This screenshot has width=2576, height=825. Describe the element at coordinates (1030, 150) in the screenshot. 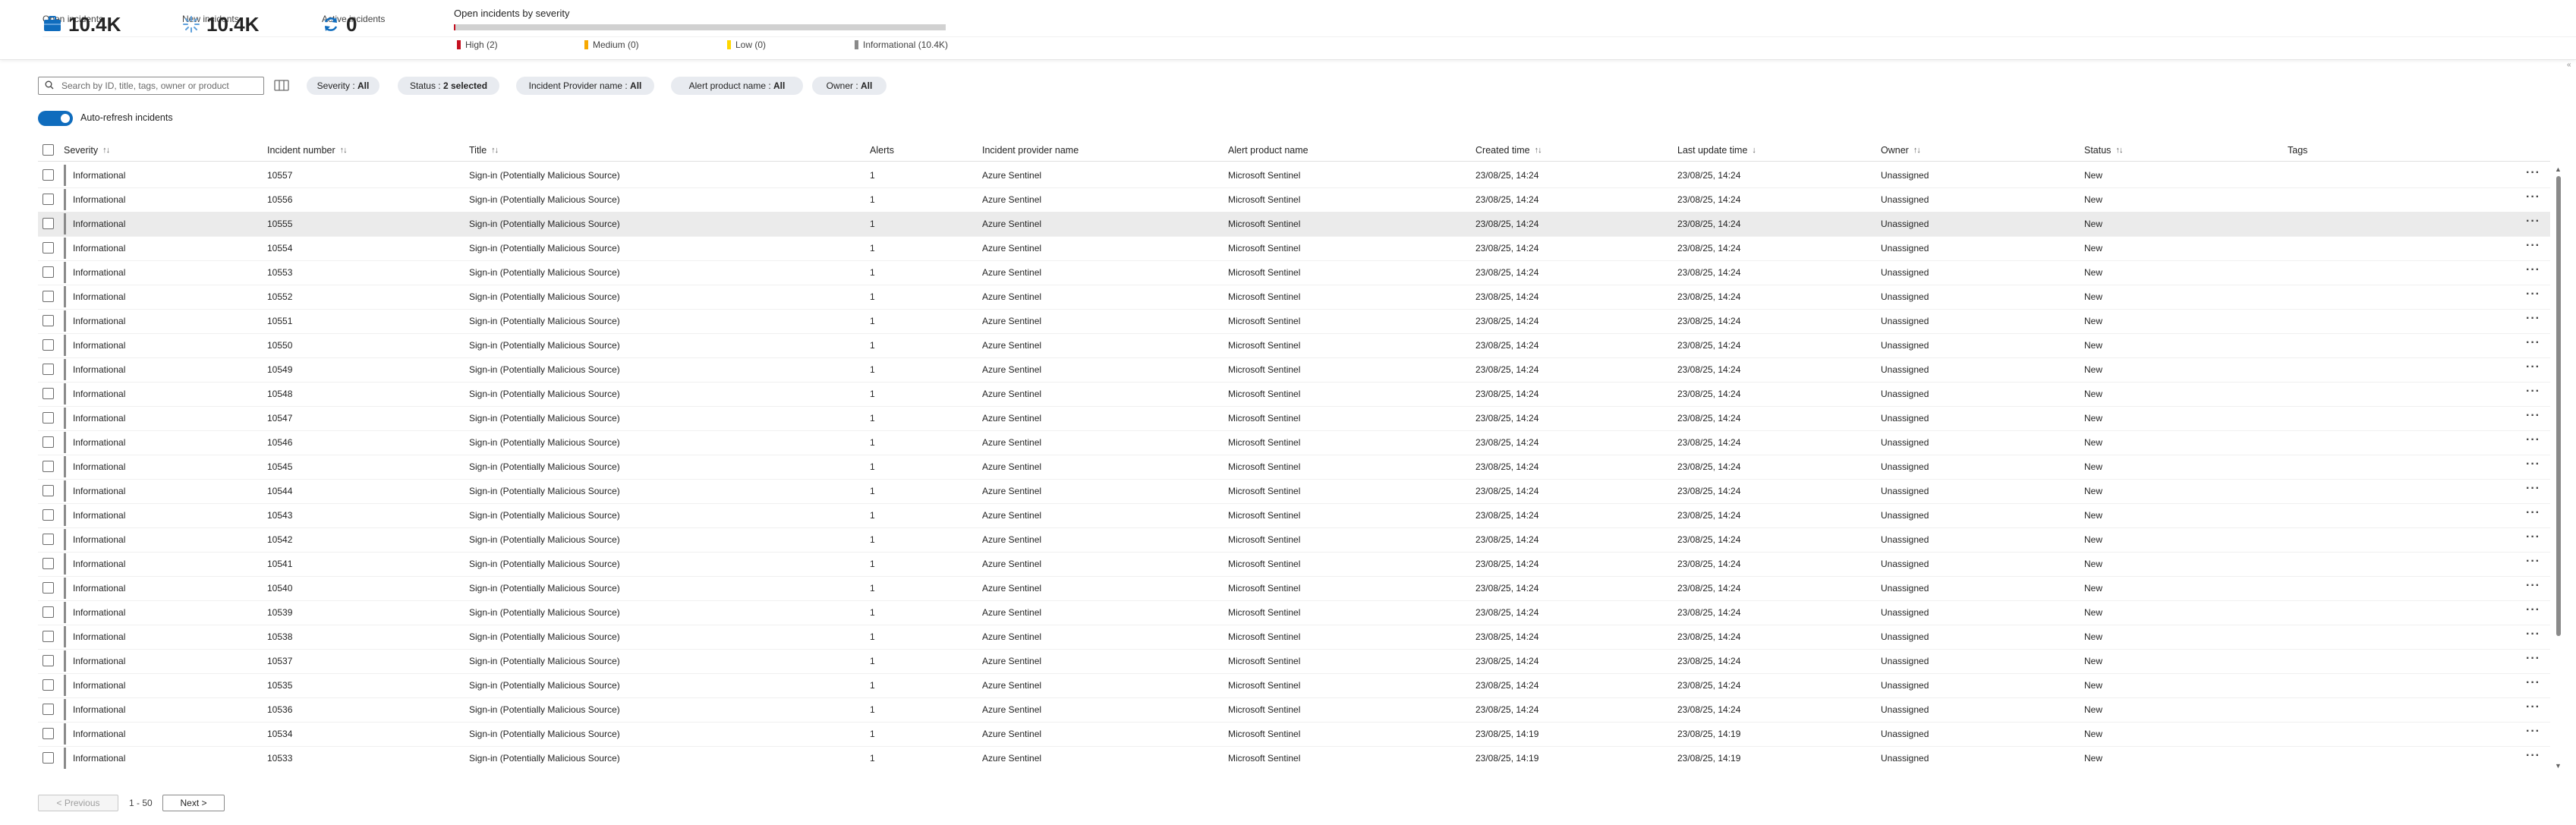

I see `col-incident-provider: Incident provider name` at that location.